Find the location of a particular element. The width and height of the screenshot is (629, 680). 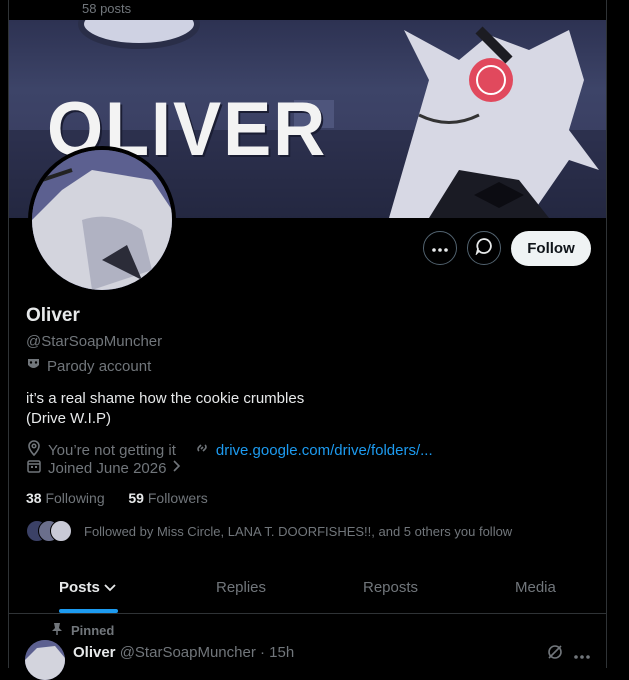

profile-tabs: Posts Replies Reposts Media is located at coordinates (307, 590).